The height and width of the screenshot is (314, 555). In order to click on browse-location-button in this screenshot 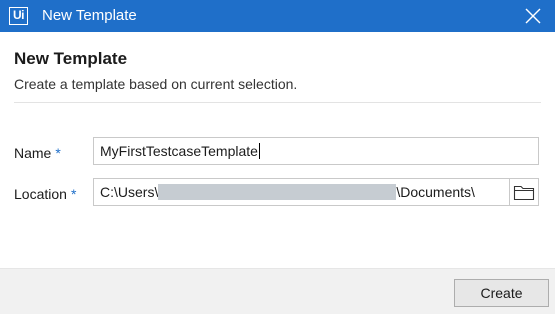, I will do `click(524, 192)`.